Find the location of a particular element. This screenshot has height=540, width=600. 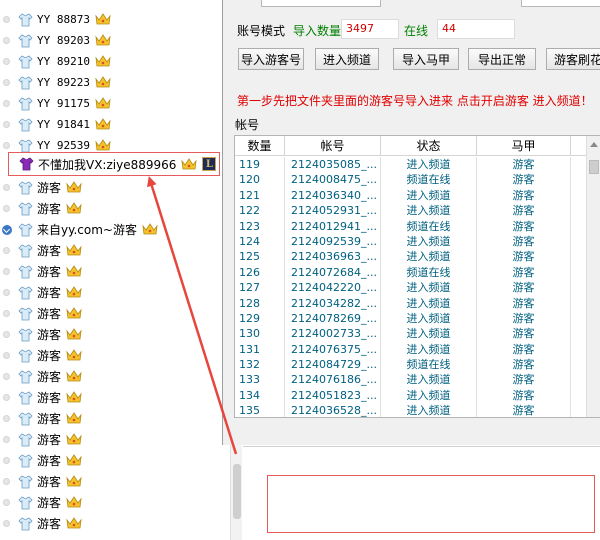

user-item-promo: 不懂加我VX:ziye889966 L is located at coordinates (114, 164).